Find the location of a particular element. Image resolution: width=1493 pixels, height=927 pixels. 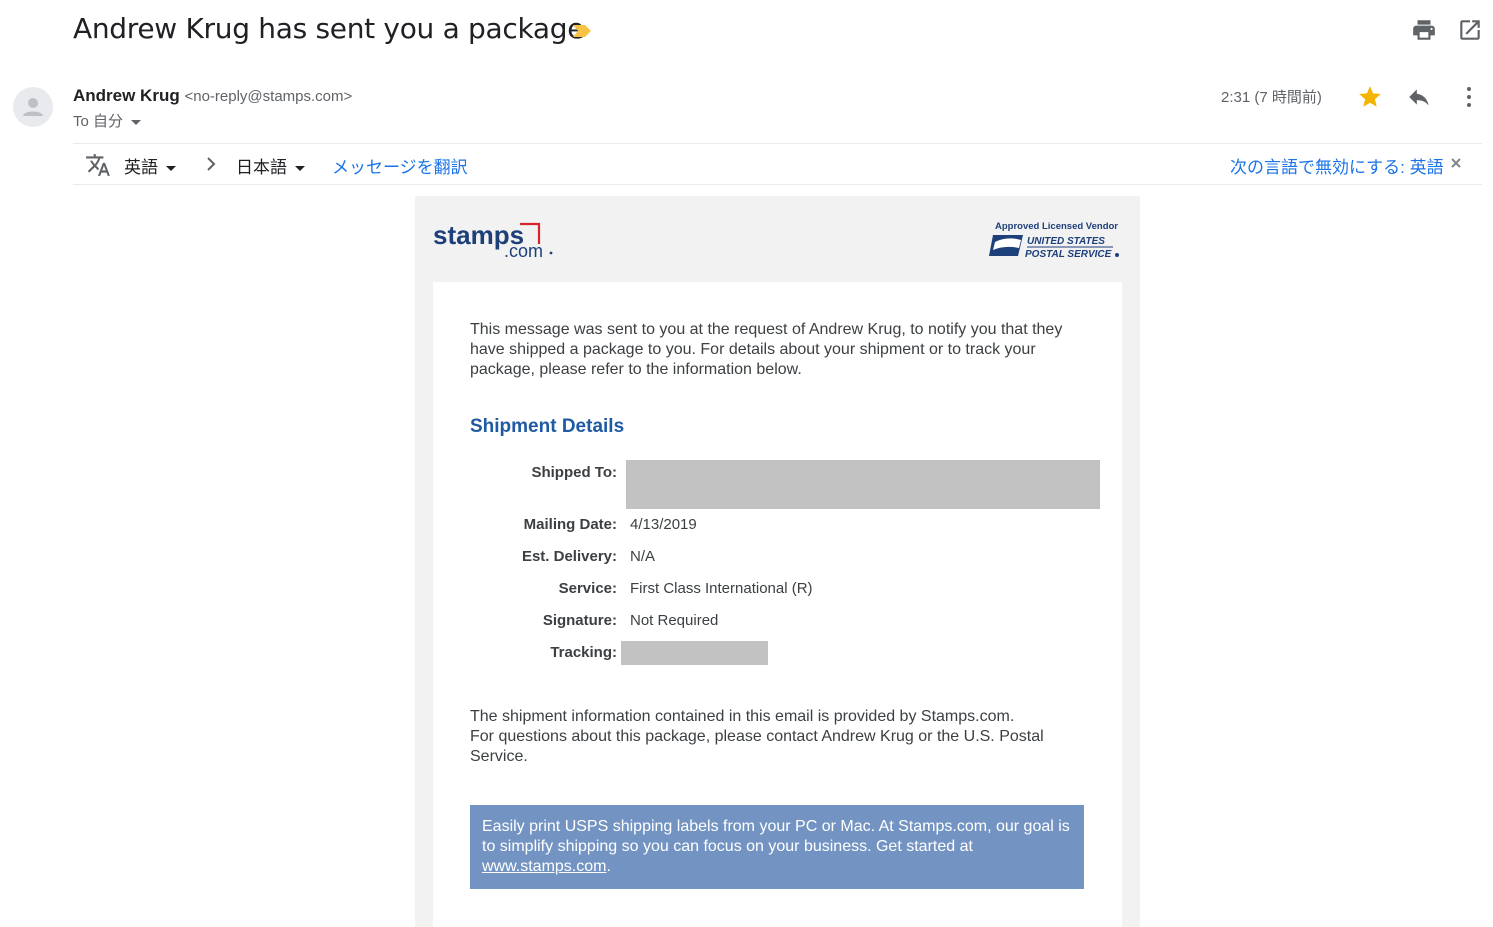

shipped-to-redacted is located at coordinates (863, 484).